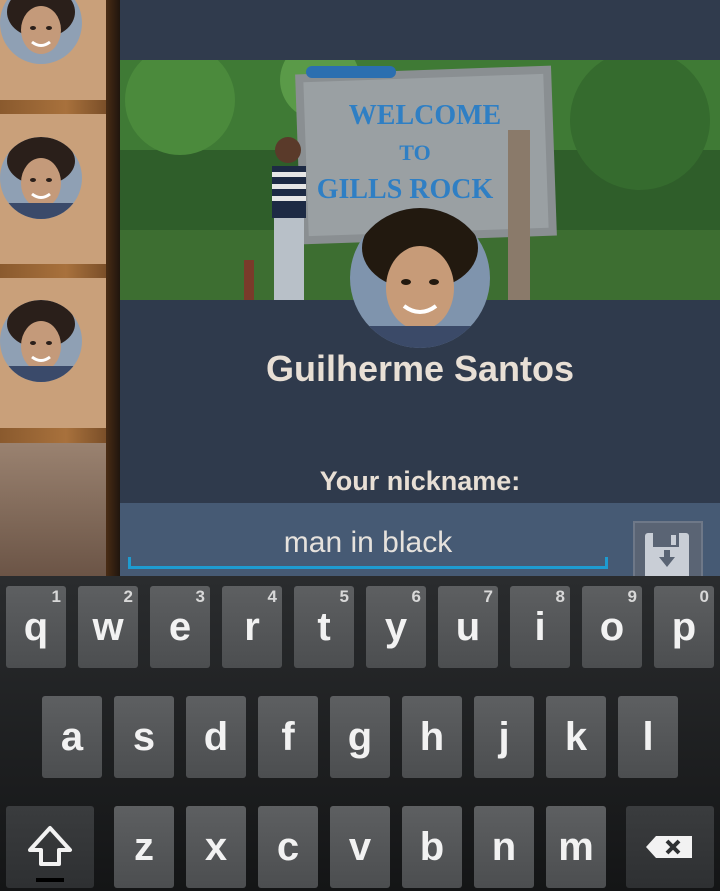 Image resolution: width=720 pixels, height=891 pixels. Describe the element at coordinates (612, 627) in the screenshot. I see `key-o: o9` at that location.